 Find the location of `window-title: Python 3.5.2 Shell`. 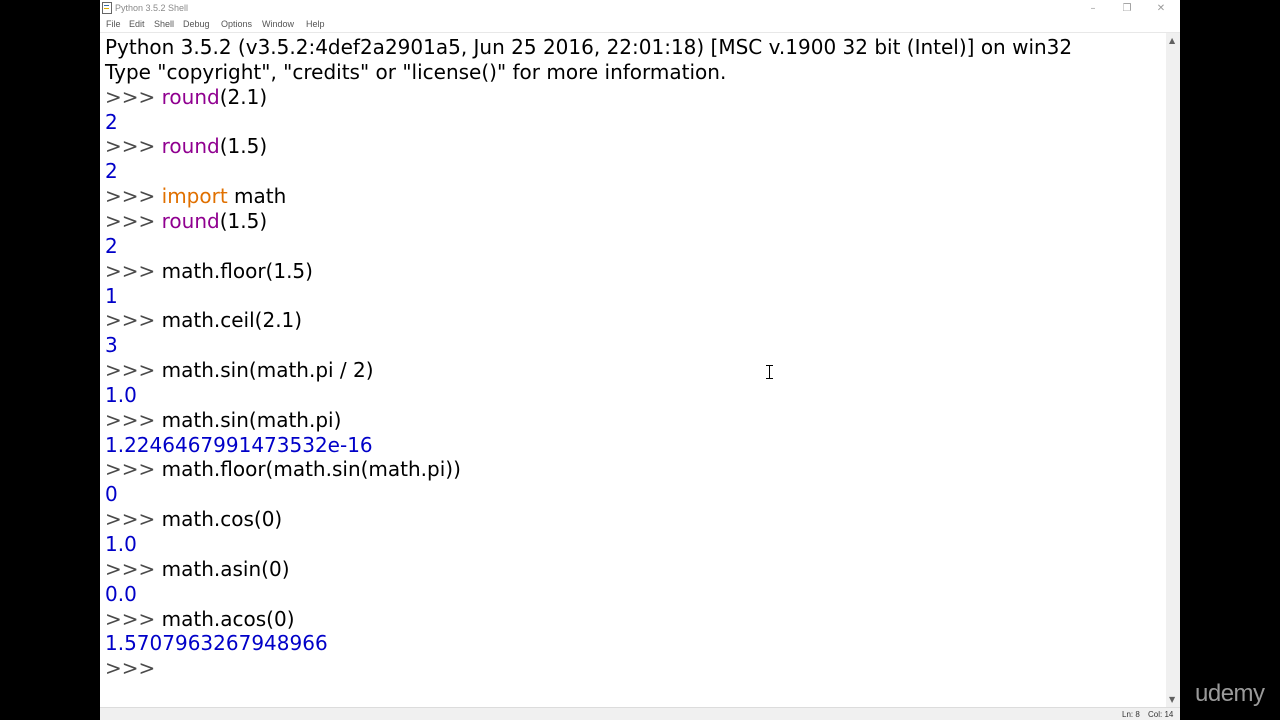

window-title: Python 3.5.2 Shell is located at coordinates (152, 8).